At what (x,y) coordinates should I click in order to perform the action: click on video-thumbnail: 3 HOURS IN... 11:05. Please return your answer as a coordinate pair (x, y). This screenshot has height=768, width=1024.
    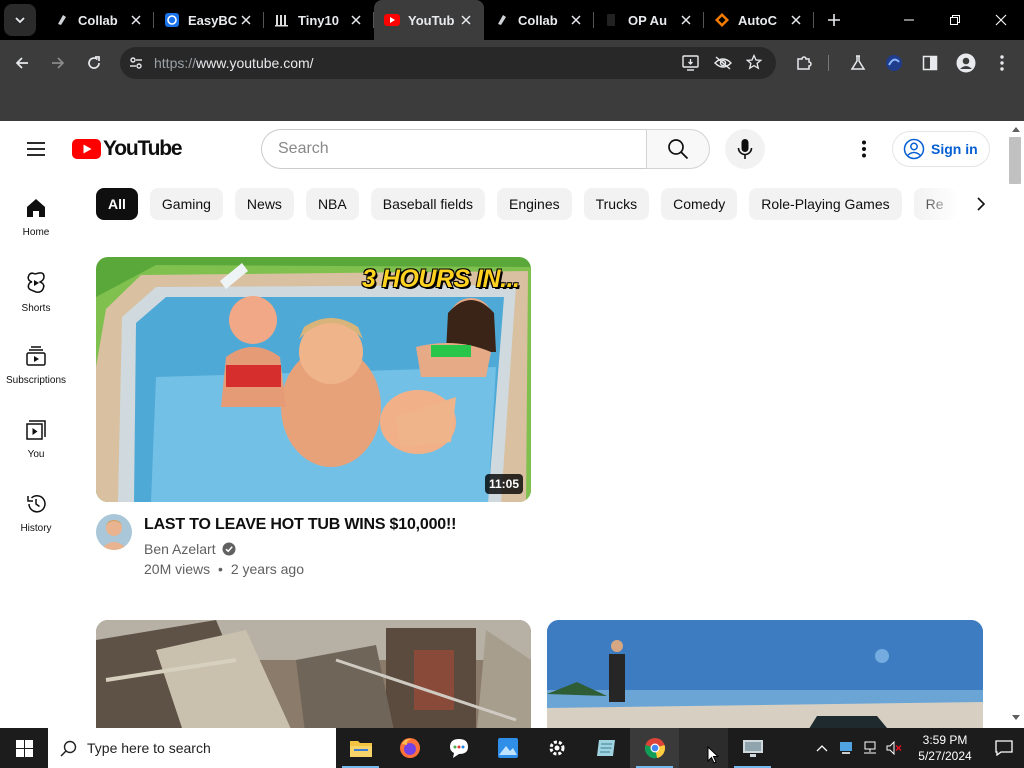
    Looking at the image, I should click on (313, 379).